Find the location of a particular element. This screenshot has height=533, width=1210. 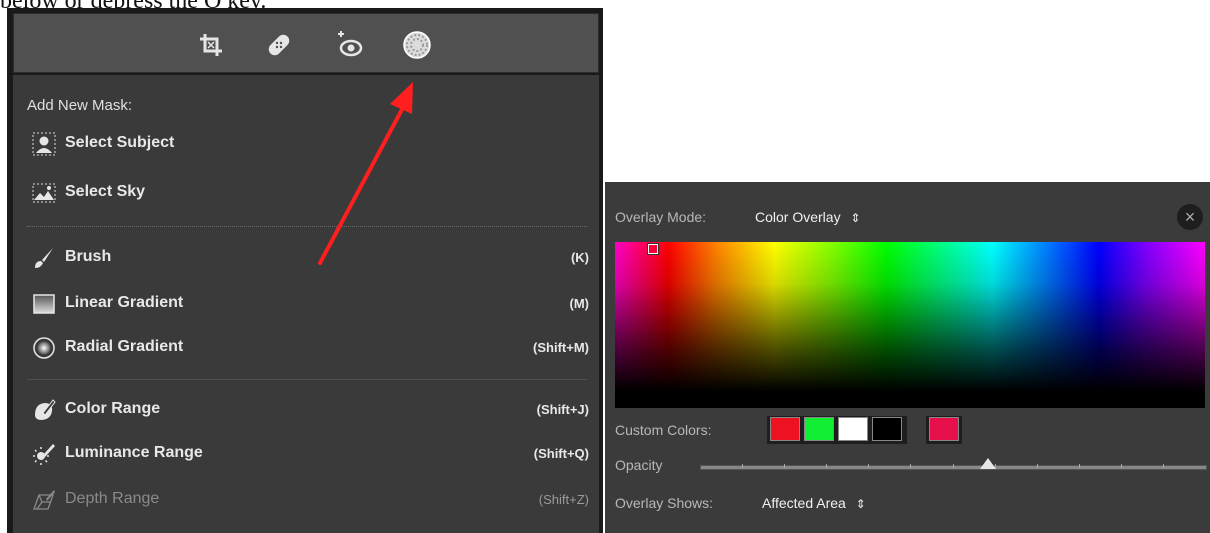

overlay-mode-label: Overlay Mode: is located at coordinates (661, 217).